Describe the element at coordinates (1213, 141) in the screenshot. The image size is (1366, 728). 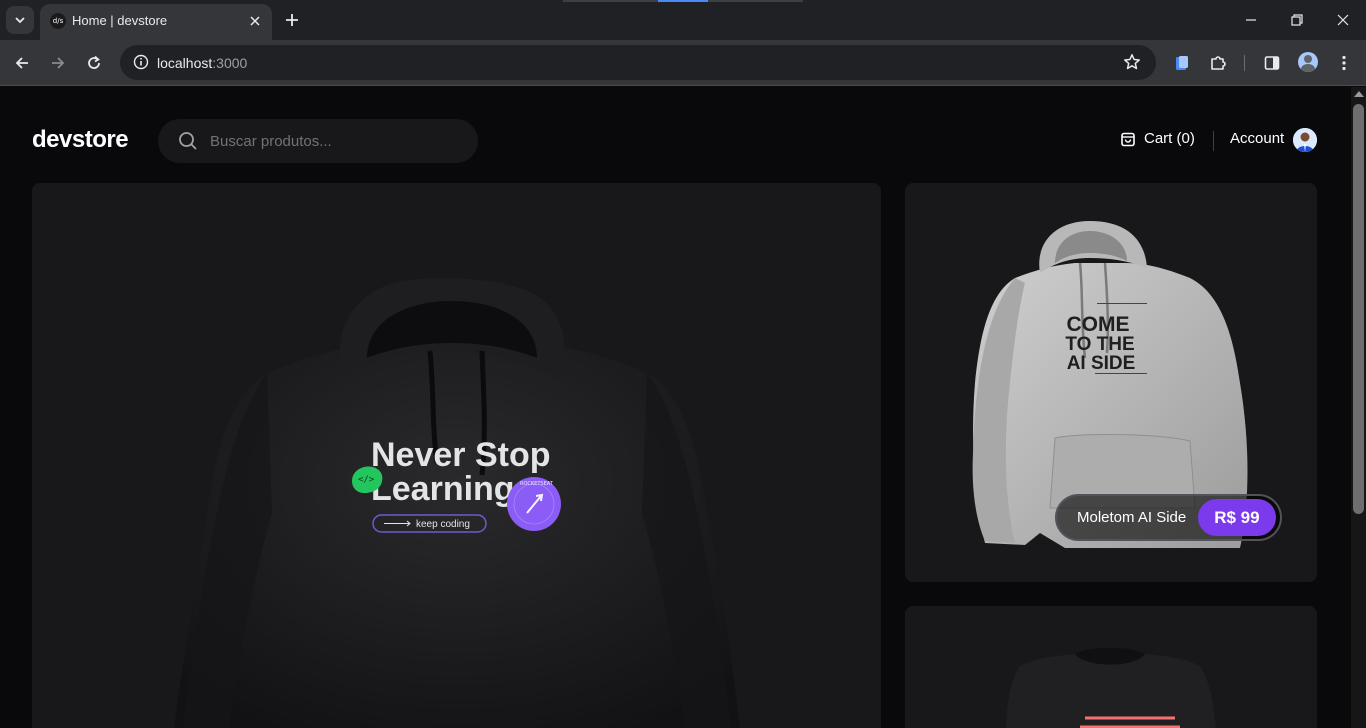
I see `header-divider` at that location.